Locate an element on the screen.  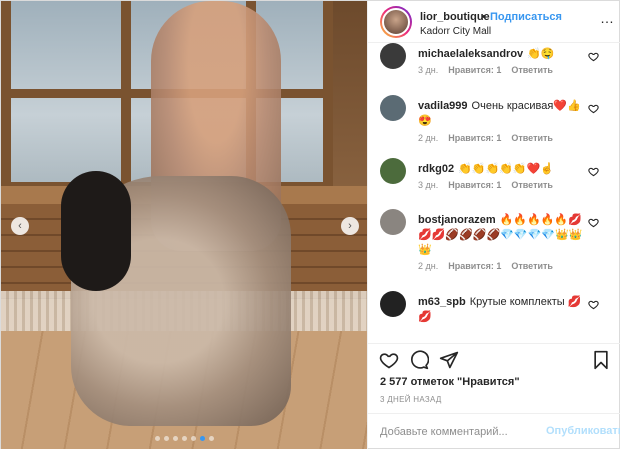
comment-username: rdkg02 is located at coordinates (436, 169).